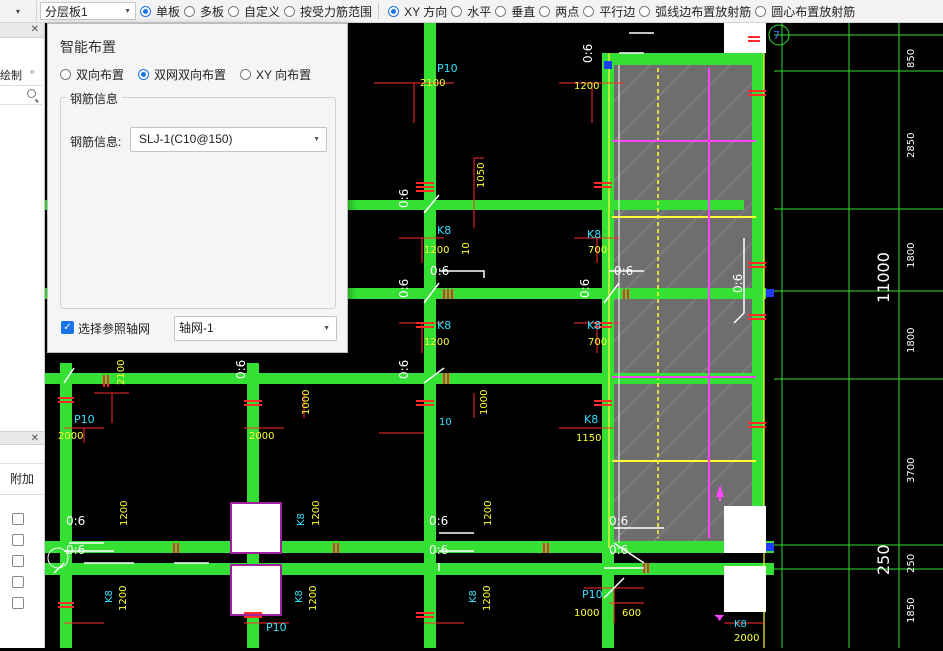 This screenshot has height=651, width=943. Describe the element at coordinates (481, 175) in the screenshot. I see `svg-text: 1050` at that location.